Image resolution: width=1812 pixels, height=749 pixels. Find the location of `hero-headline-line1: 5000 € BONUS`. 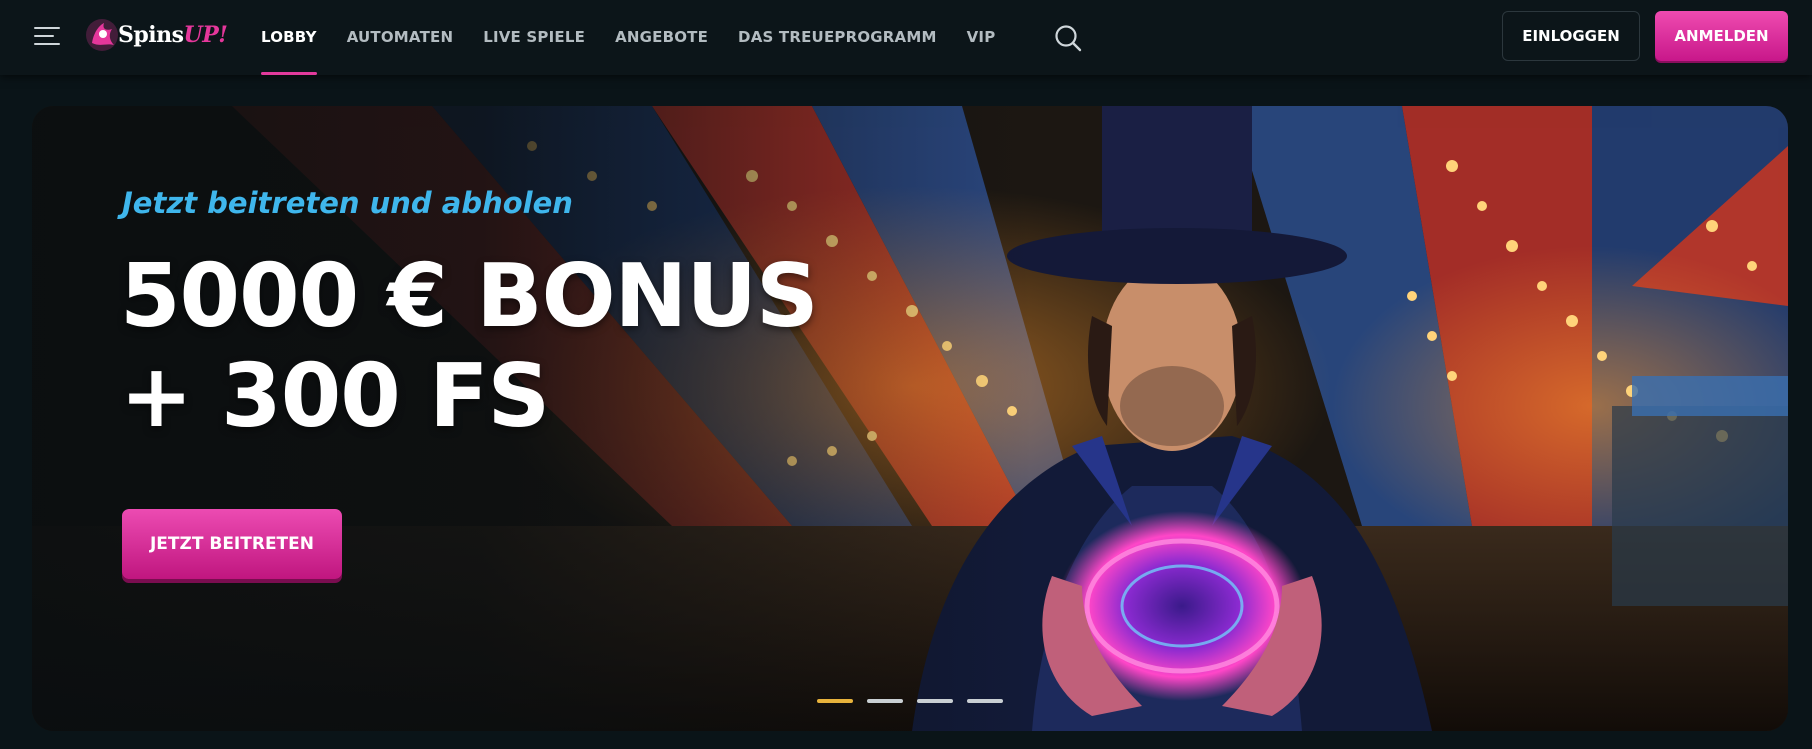

hero-headline-line1: 5000 € BONUS is located at coordinates (469, 296).